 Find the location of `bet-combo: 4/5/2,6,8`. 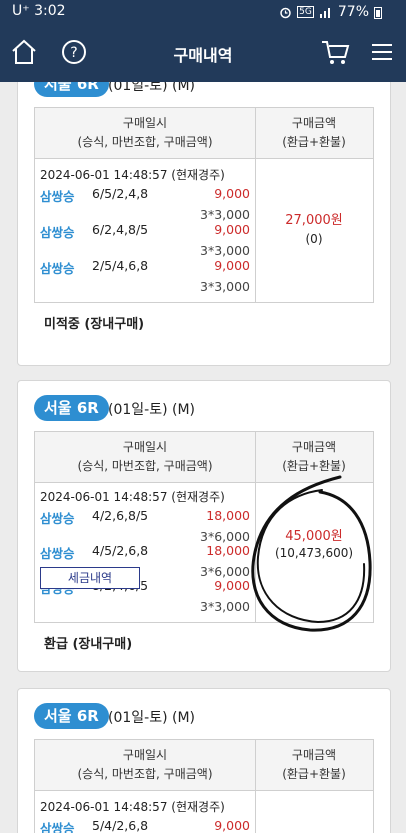

bet-combo: 4/5/2,6,8 is located at coordinates (120, 550).